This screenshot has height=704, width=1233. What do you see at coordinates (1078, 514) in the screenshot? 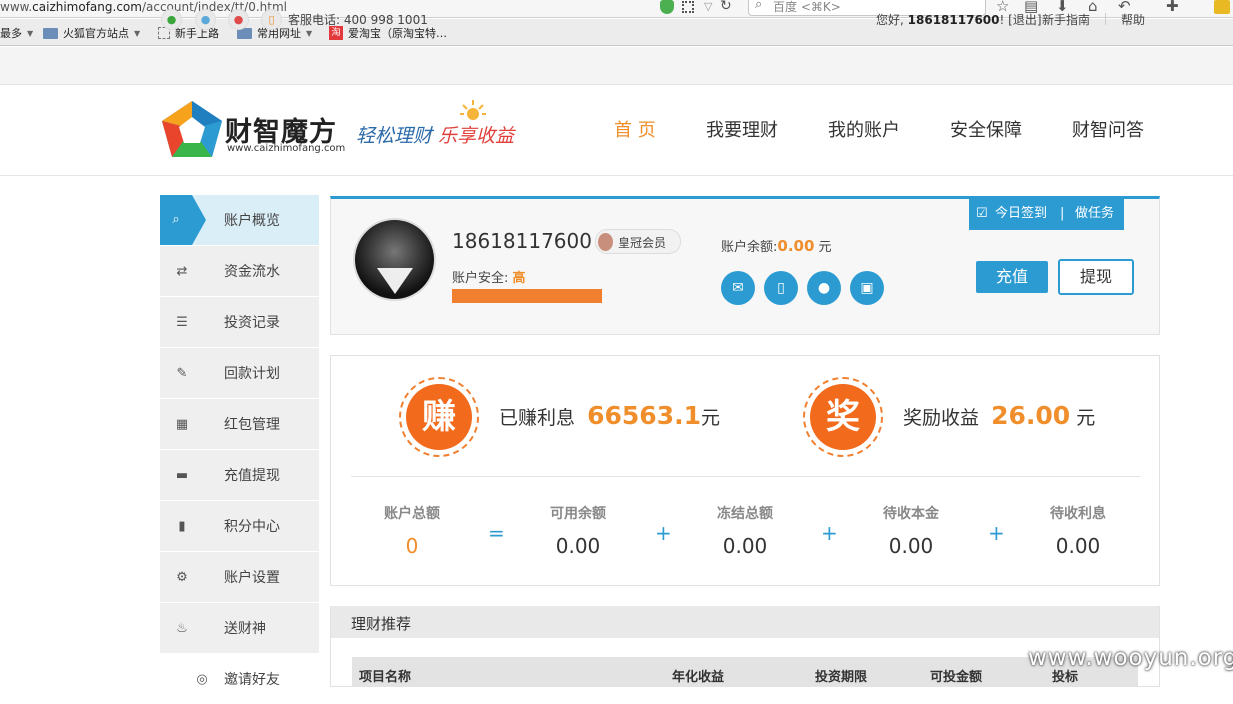
I see `summary-label: 待收利息` at bounding box center [1078, 514].